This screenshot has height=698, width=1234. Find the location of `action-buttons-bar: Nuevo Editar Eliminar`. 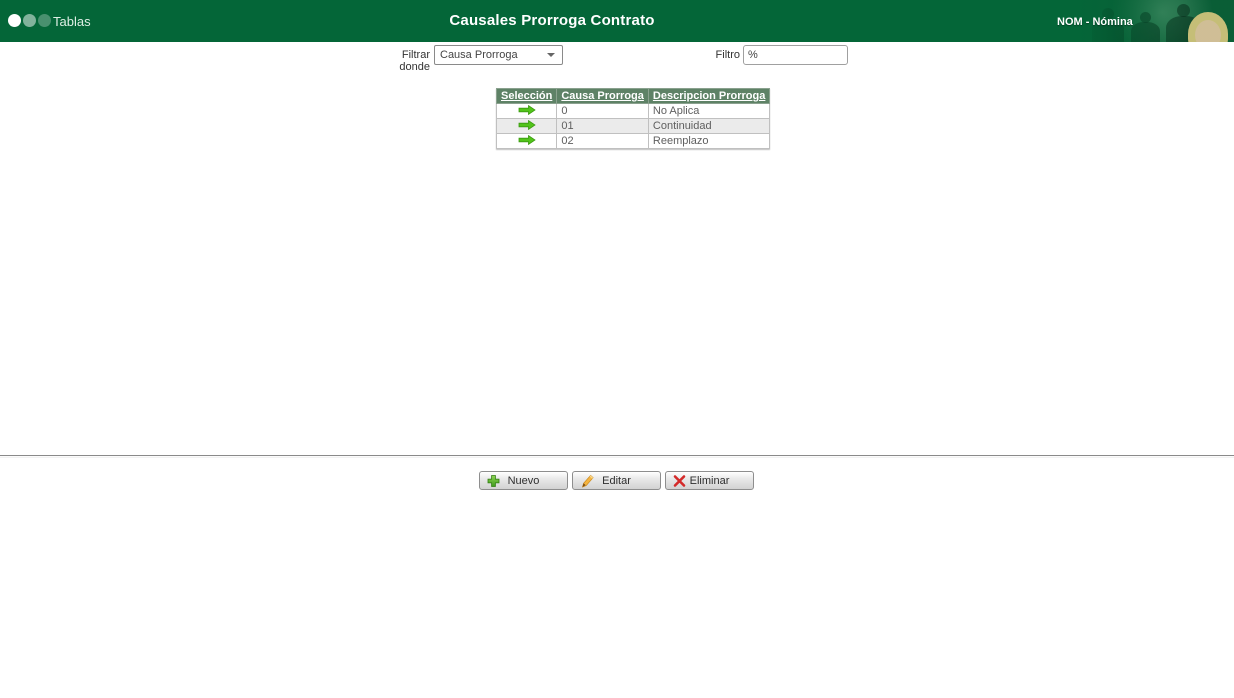

action-buttons-bar: Nuevo Editar Eliminar is located at coordinates (616, 480).